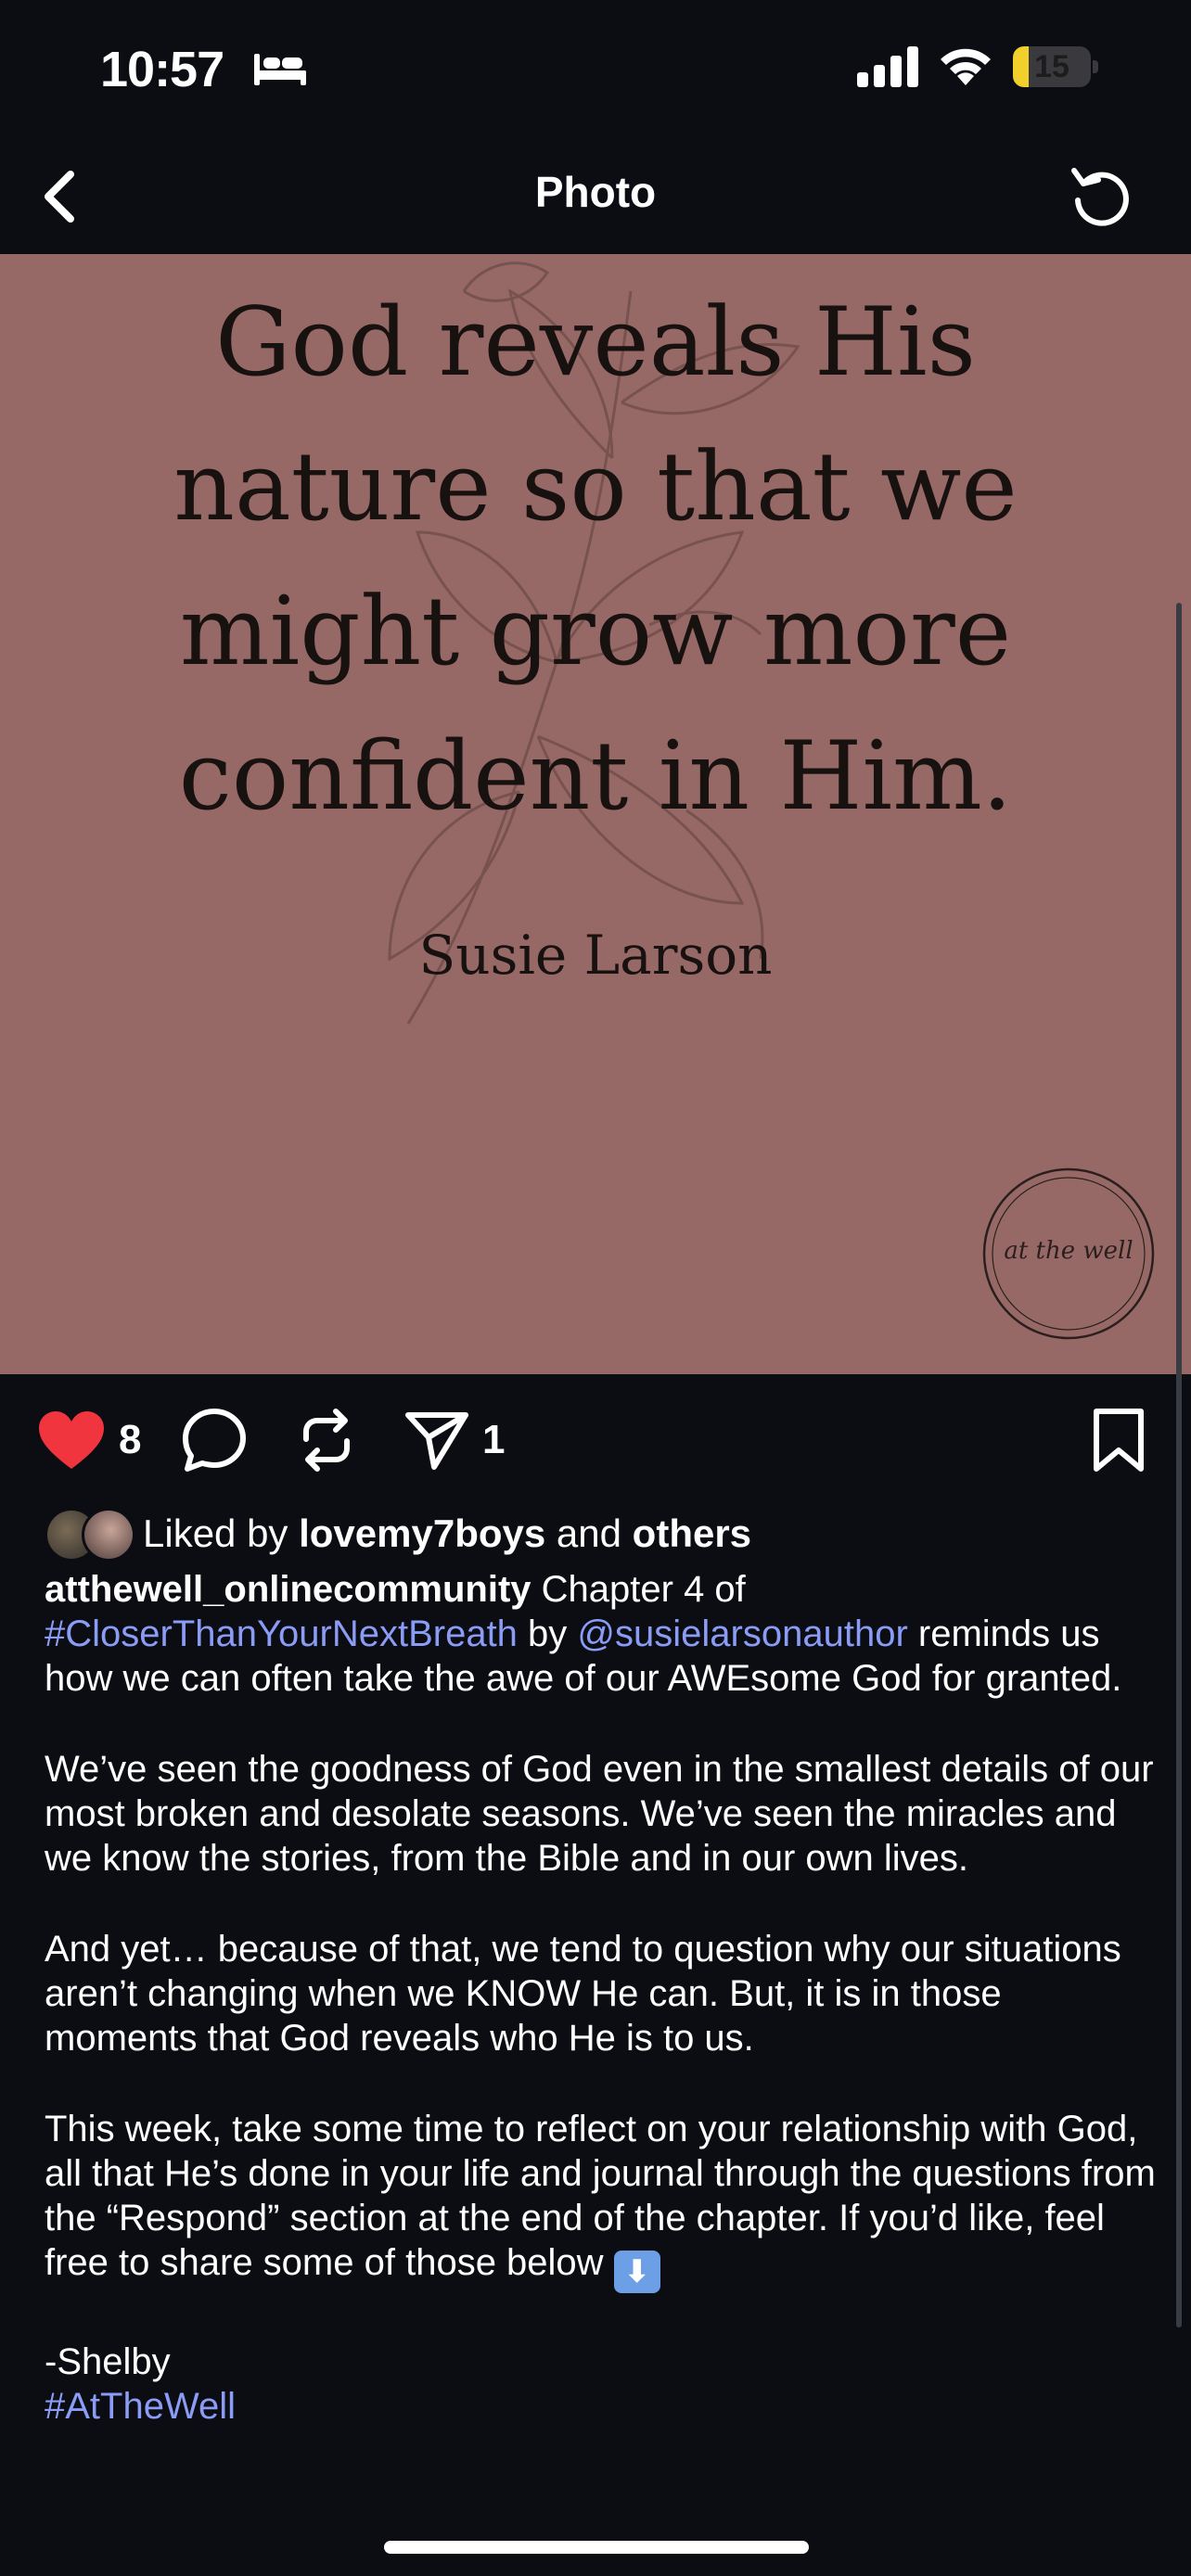  I want to click on caption-by: by, so click(548, 1633).